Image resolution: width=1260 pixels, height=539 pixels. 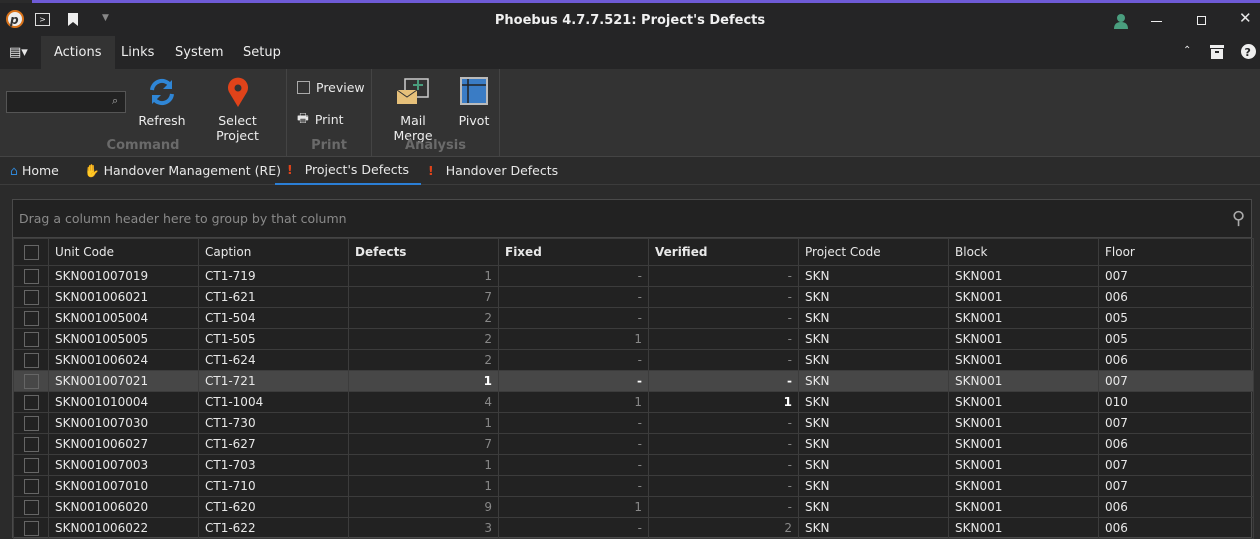 I want to click on cell-defects: 9, so click(x=423, y=507).